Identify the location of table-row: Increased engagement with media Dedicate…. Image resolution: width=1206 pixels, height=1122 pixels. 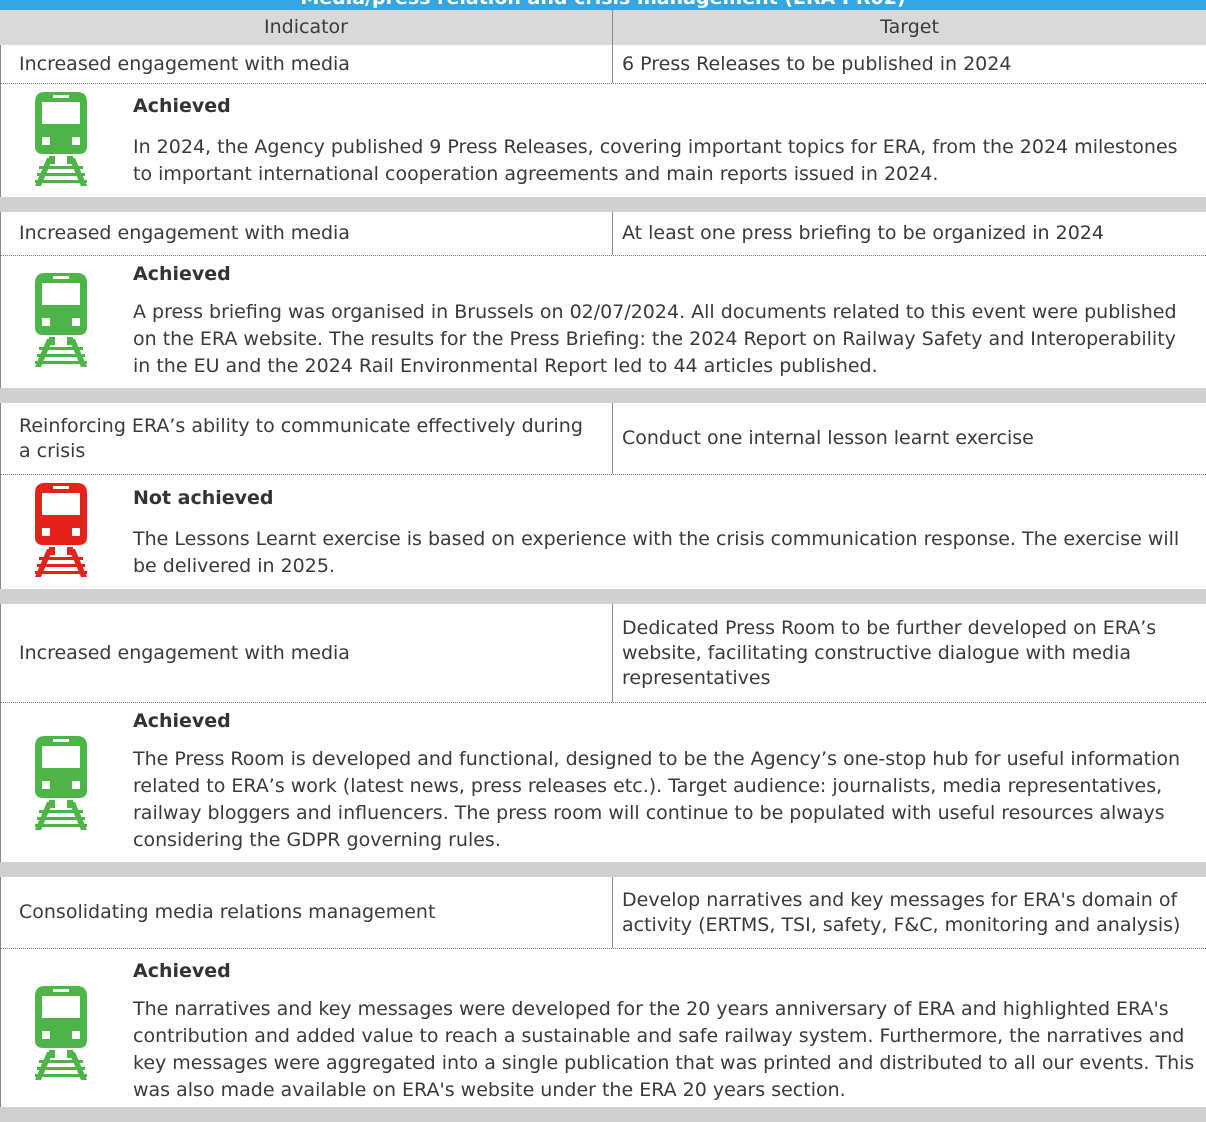
(603, 653).